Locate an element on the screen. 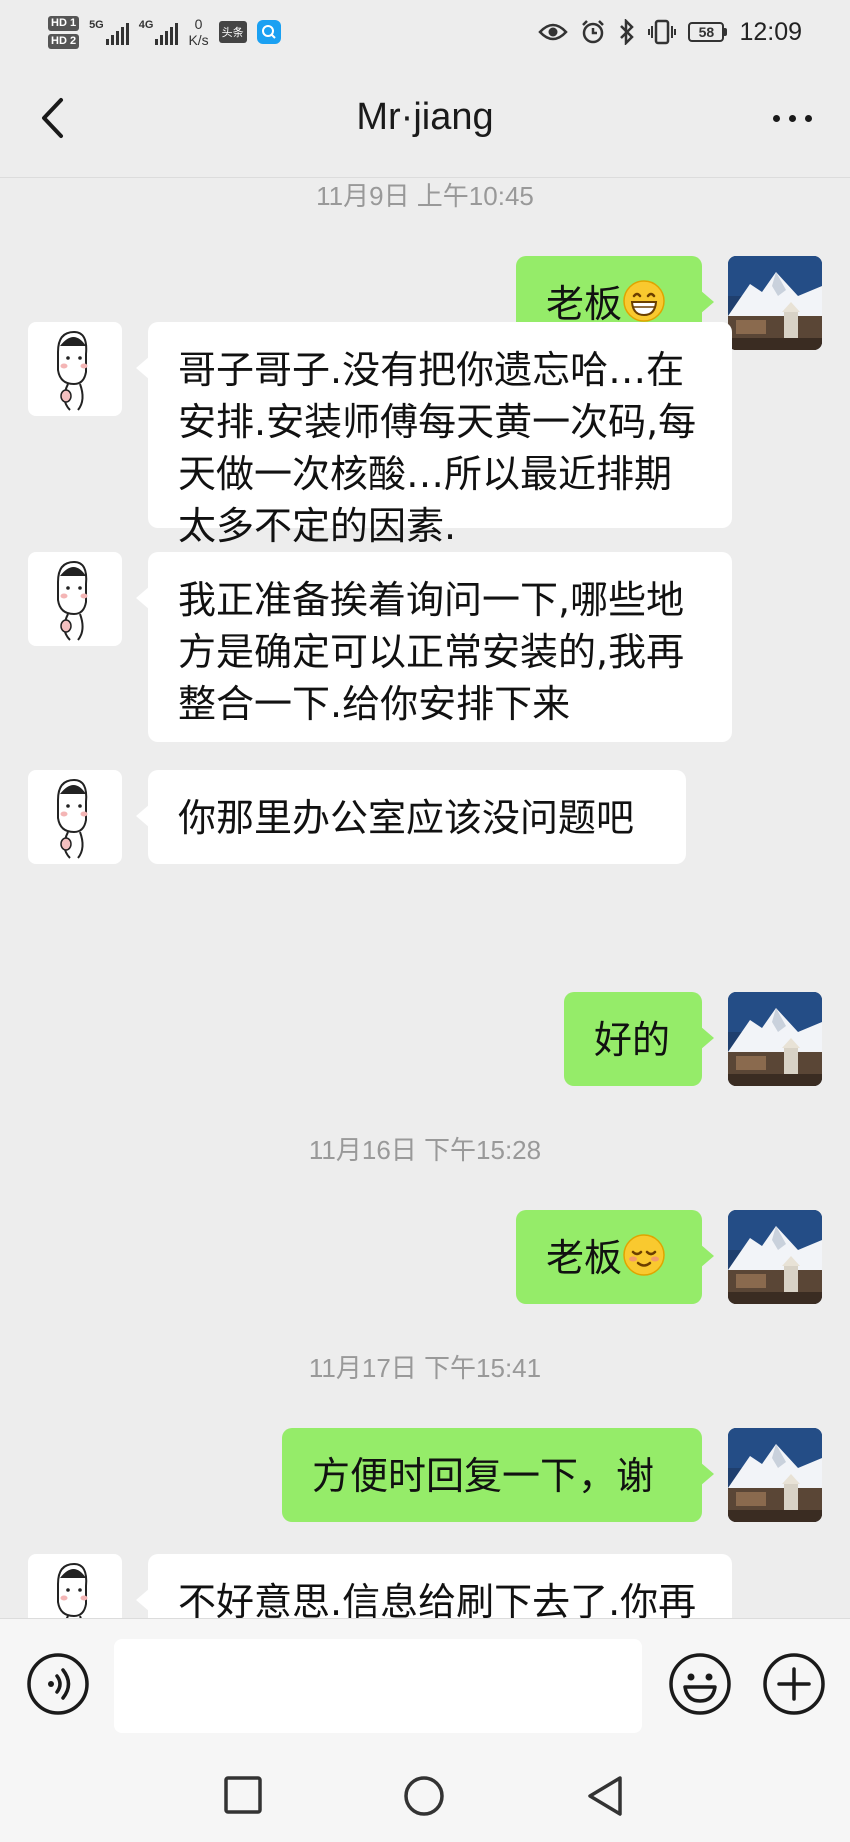 This screenshot has height=1842, width=850. my-message-bubble: 好的 is located at coordinates (639, 1039).